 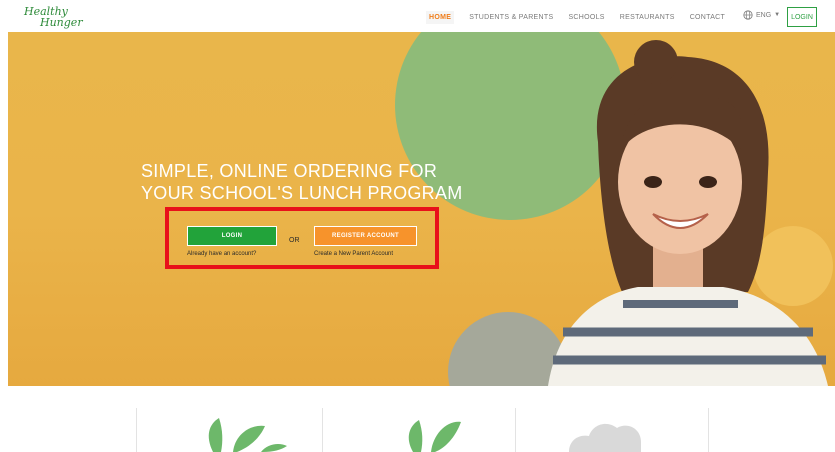 What do you see at coordinates (707, 17) in the screenshot?
I see `nav-item-contact: CONTACT` at bounding box center [707, 17].